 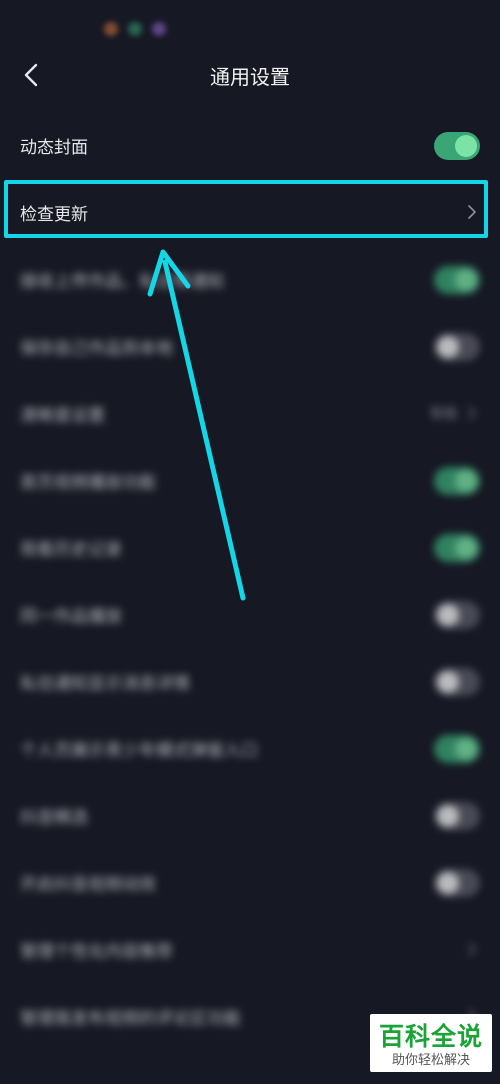 What do you see at coordinates (250, 615) in the screenshot?
I see `setting-row: 同一作品播放` at bounding box center [250, 615].